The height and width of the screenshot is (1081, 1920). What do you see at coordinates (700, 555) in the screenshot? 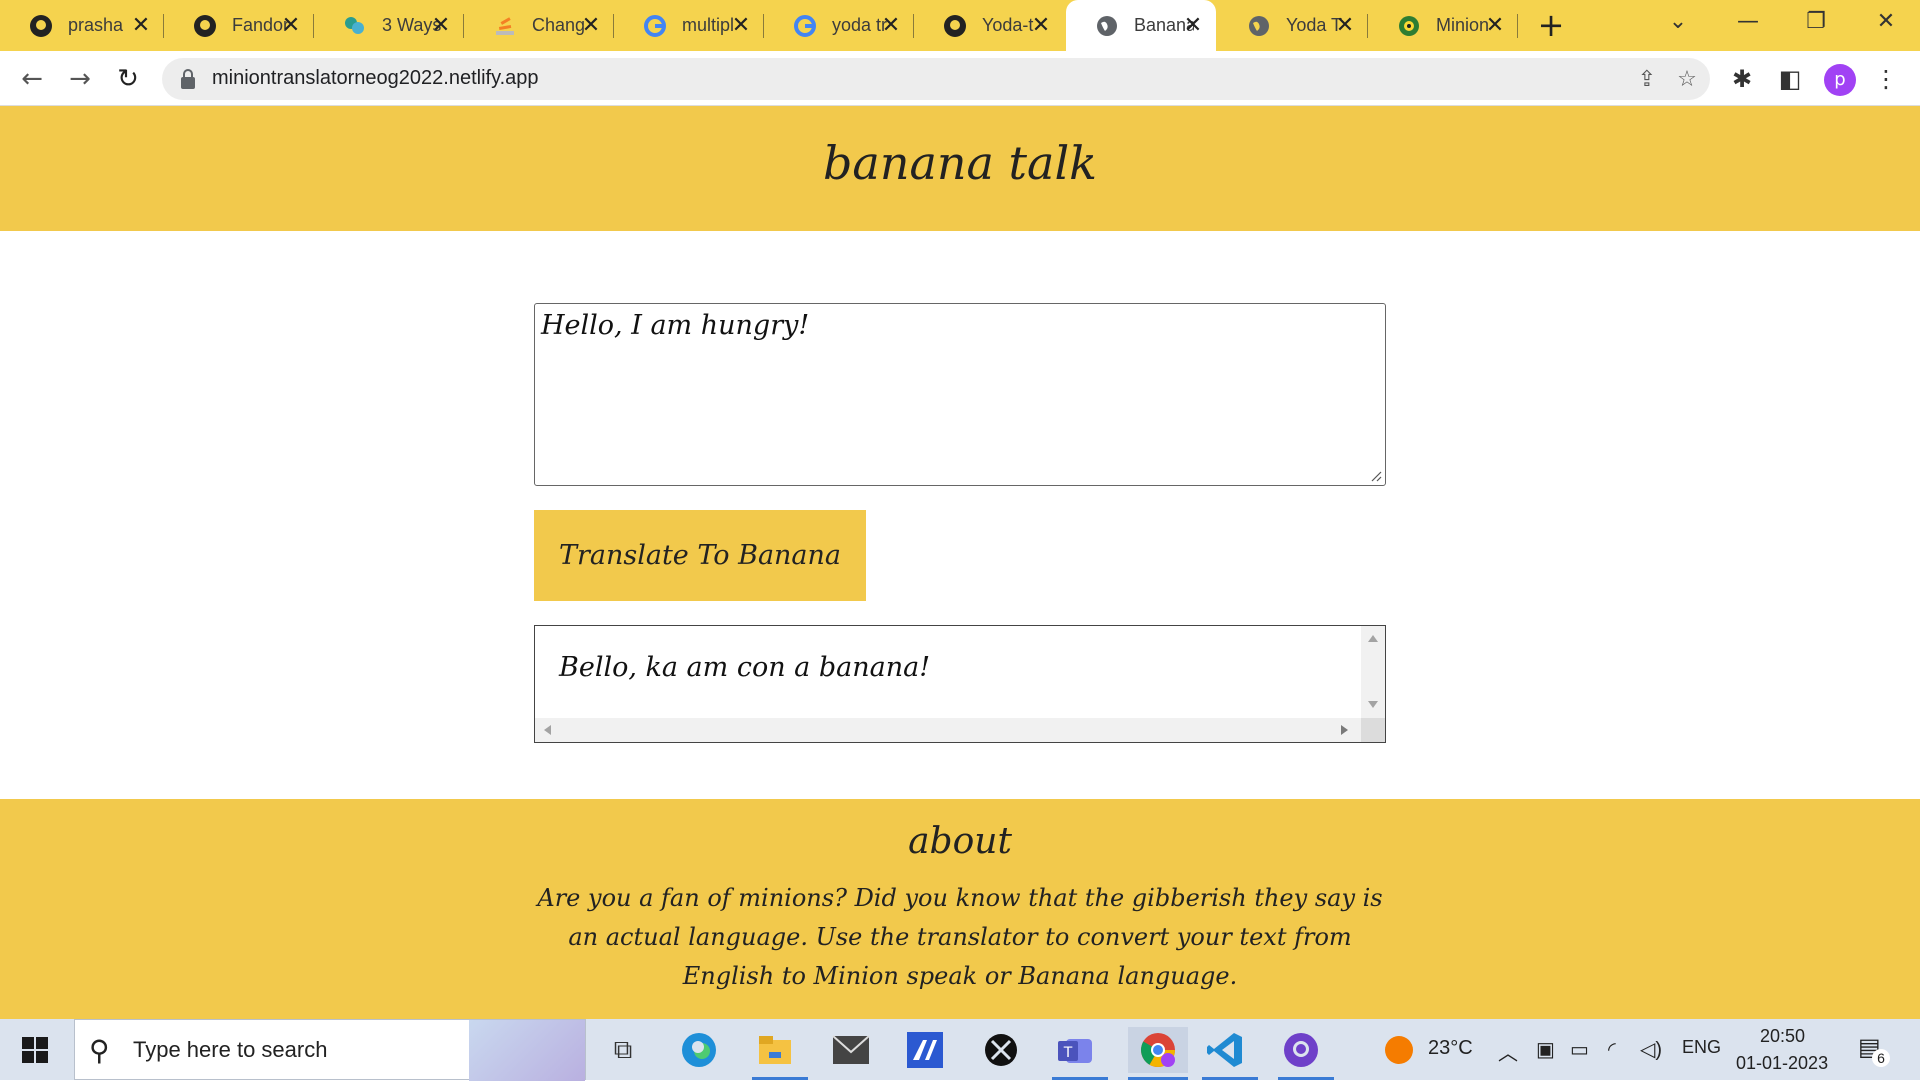
I see `translate-button: Translate To Banana` at bounding box center [700, 555].